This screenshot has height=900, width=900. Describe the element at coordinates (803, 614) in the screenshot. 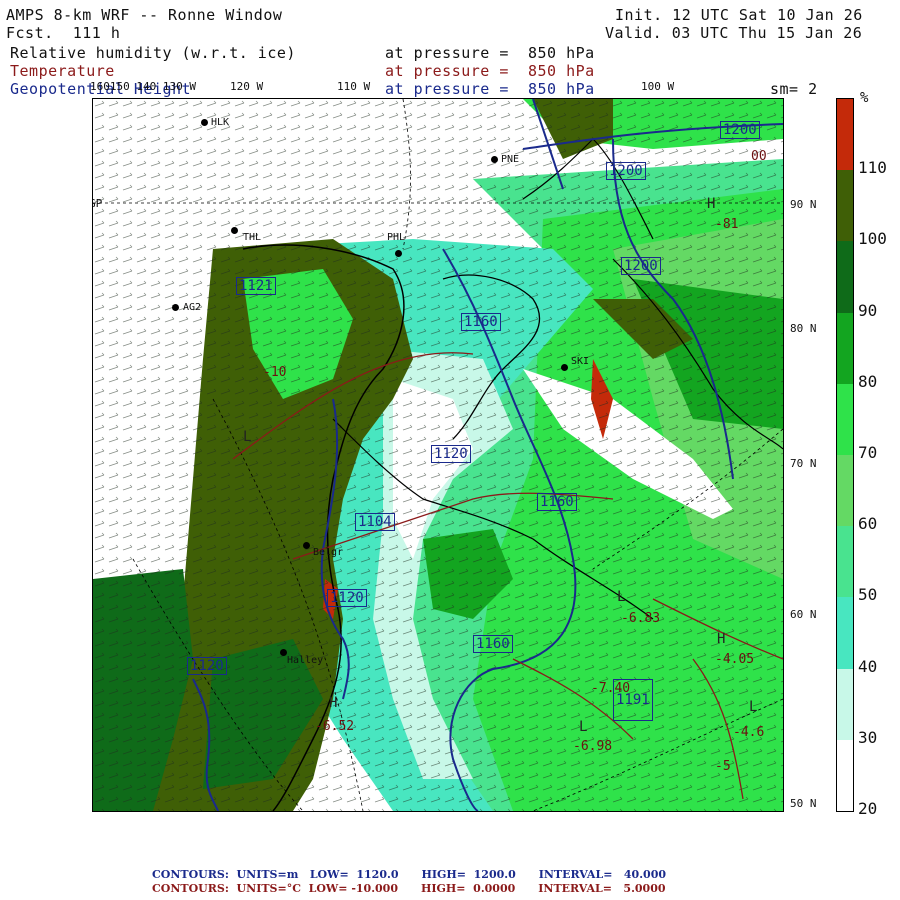

I see `lat-label: 60 N` at that location.